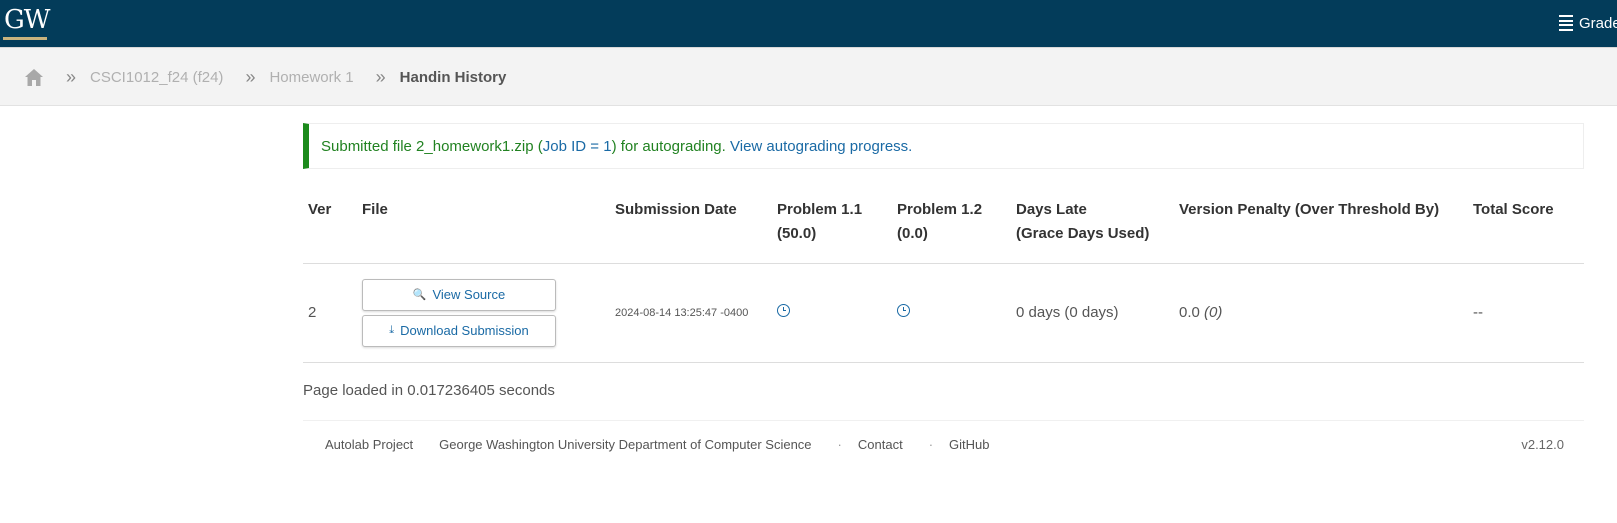 Image resolution: width=1617 pixels, height=523 pixels. I want to click on header-problem-1-1-title: Problem 1.1, so click(820, 209).